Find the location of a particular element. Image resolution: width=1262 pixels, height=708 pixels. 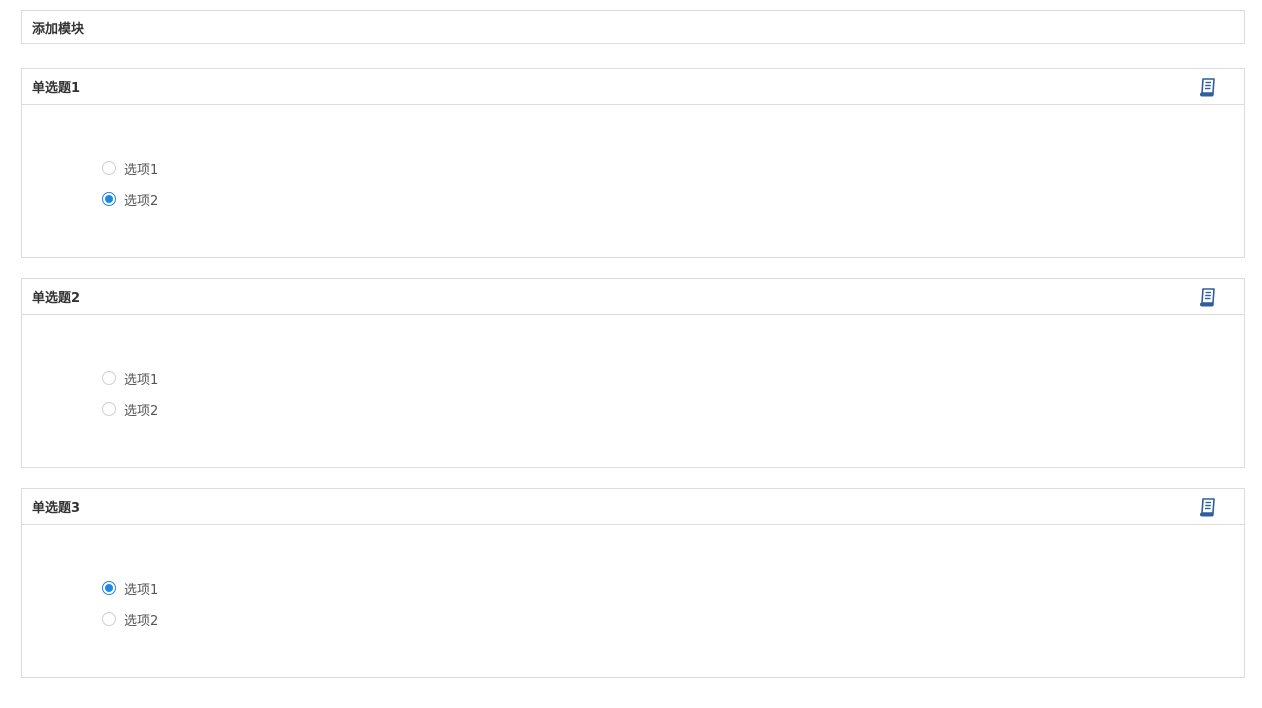

add-module-bar: 添加模块 is located at coordinates (633, 27).